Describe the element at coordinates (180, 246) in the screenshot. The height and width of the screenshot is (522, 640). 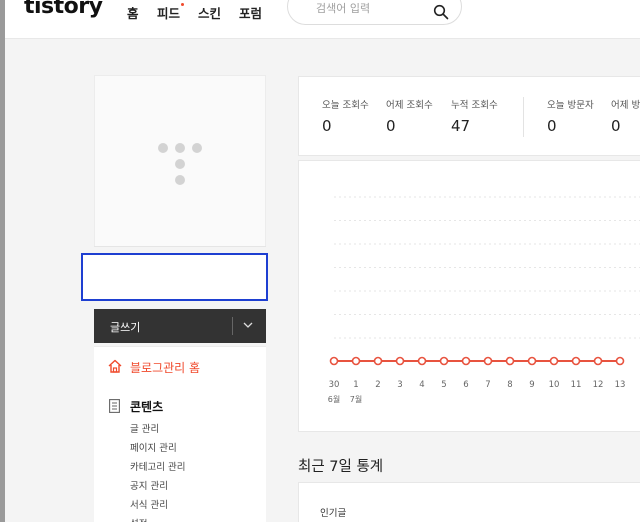
I see `profile-divider` at that location.